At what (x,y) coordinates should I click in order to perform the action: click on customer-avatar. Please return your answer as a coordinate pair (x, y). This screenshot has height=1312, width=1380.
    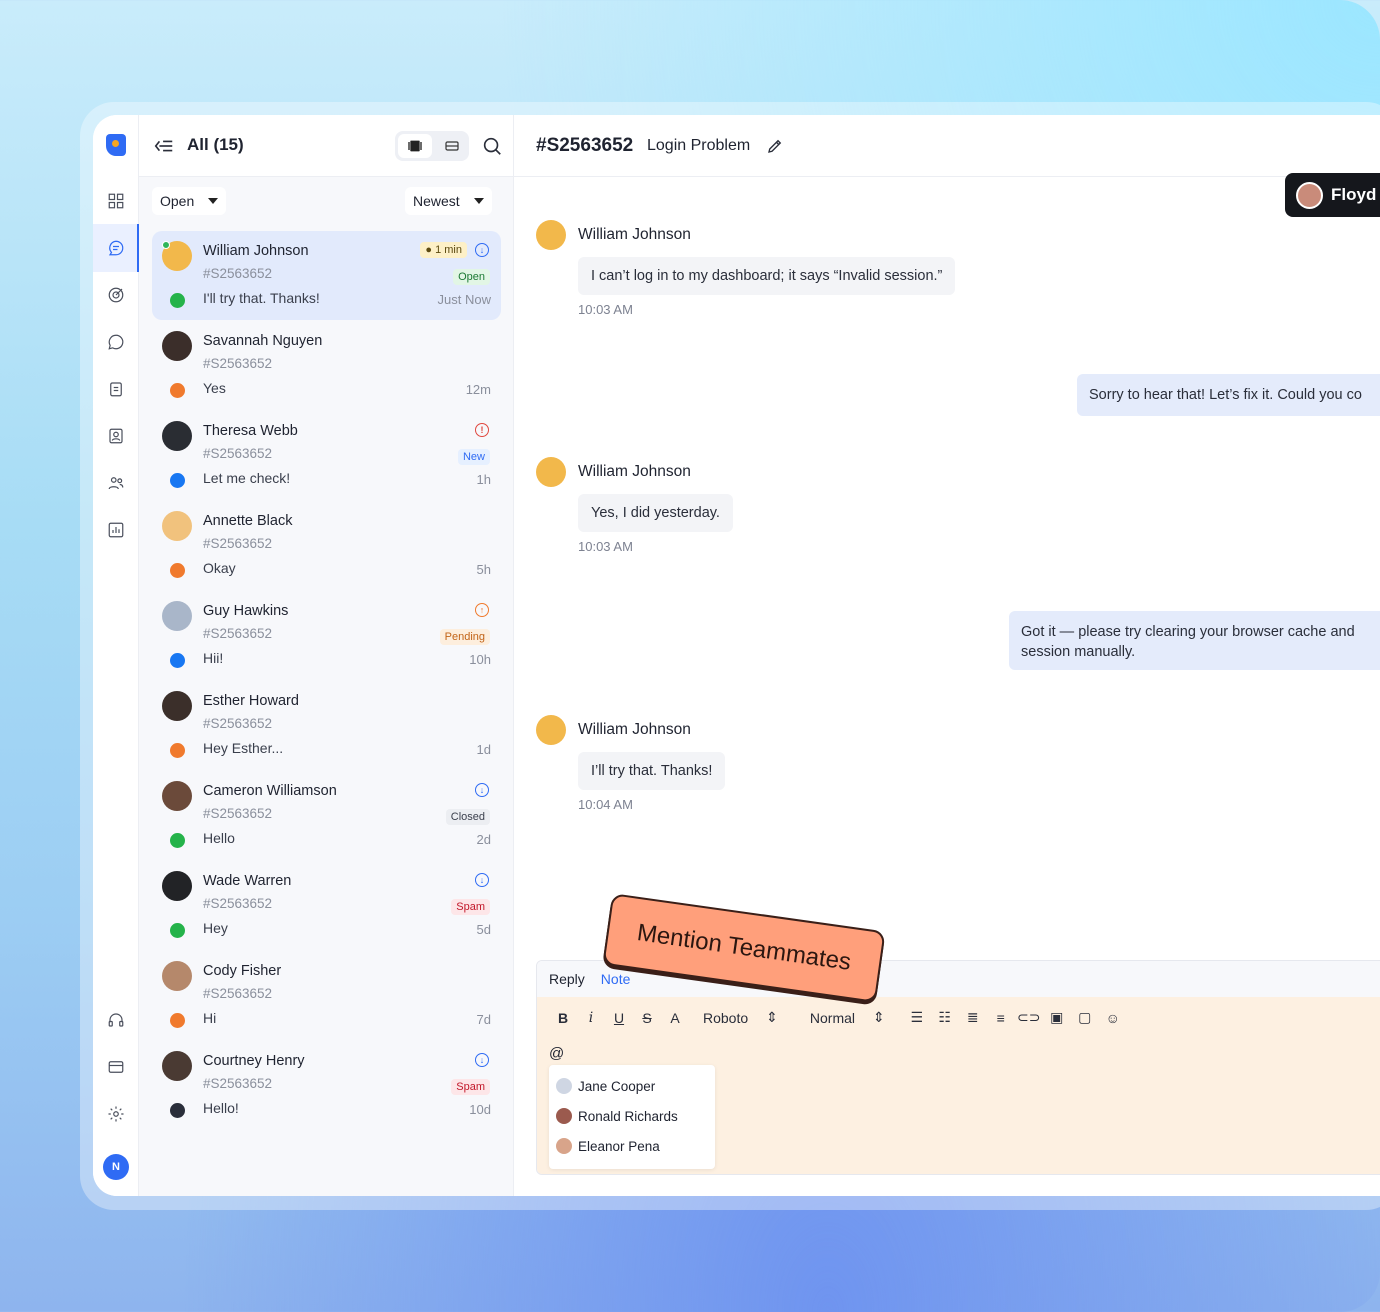
    Looking at the image, I should click on (551, 730).